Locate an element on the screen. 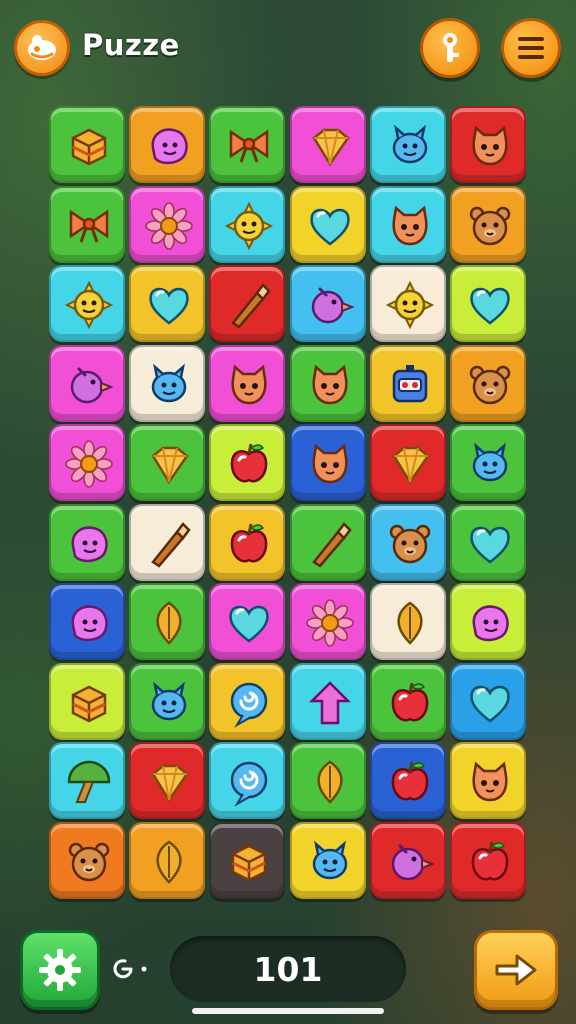 This screenshot has height=1024, width=576. menu-button is located at coordinates (531, 48).